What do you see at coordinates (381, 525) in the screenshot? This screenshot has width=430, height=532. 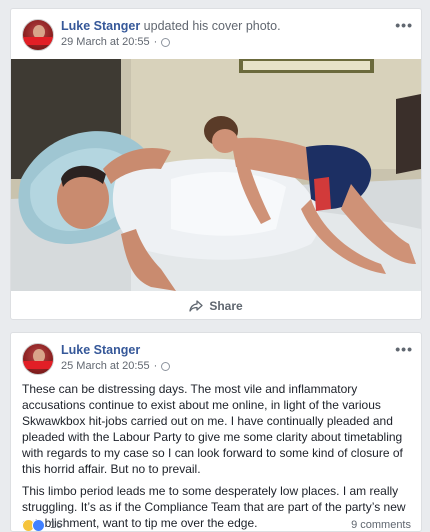 I see `comments-count: 9 comments` at bounding box center [381, 525].